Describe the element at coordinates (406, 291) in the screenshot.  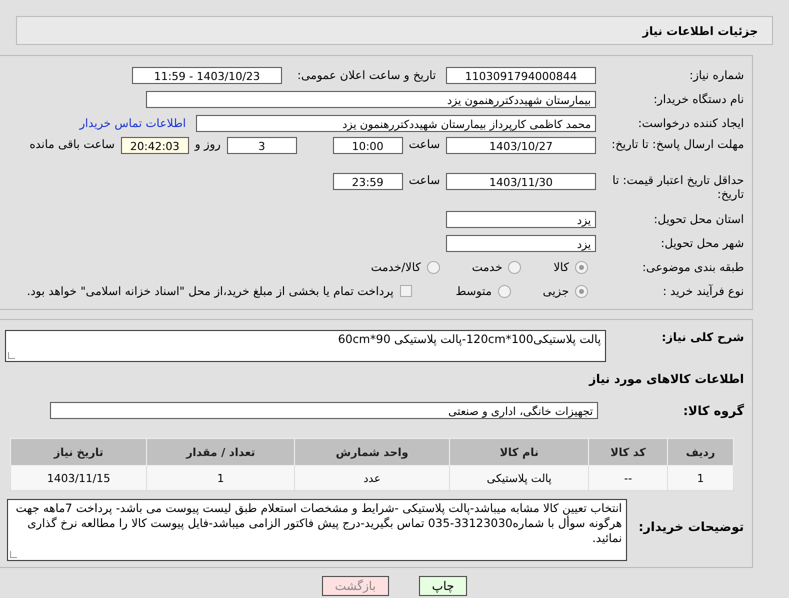
I see `checkbox` at that location.